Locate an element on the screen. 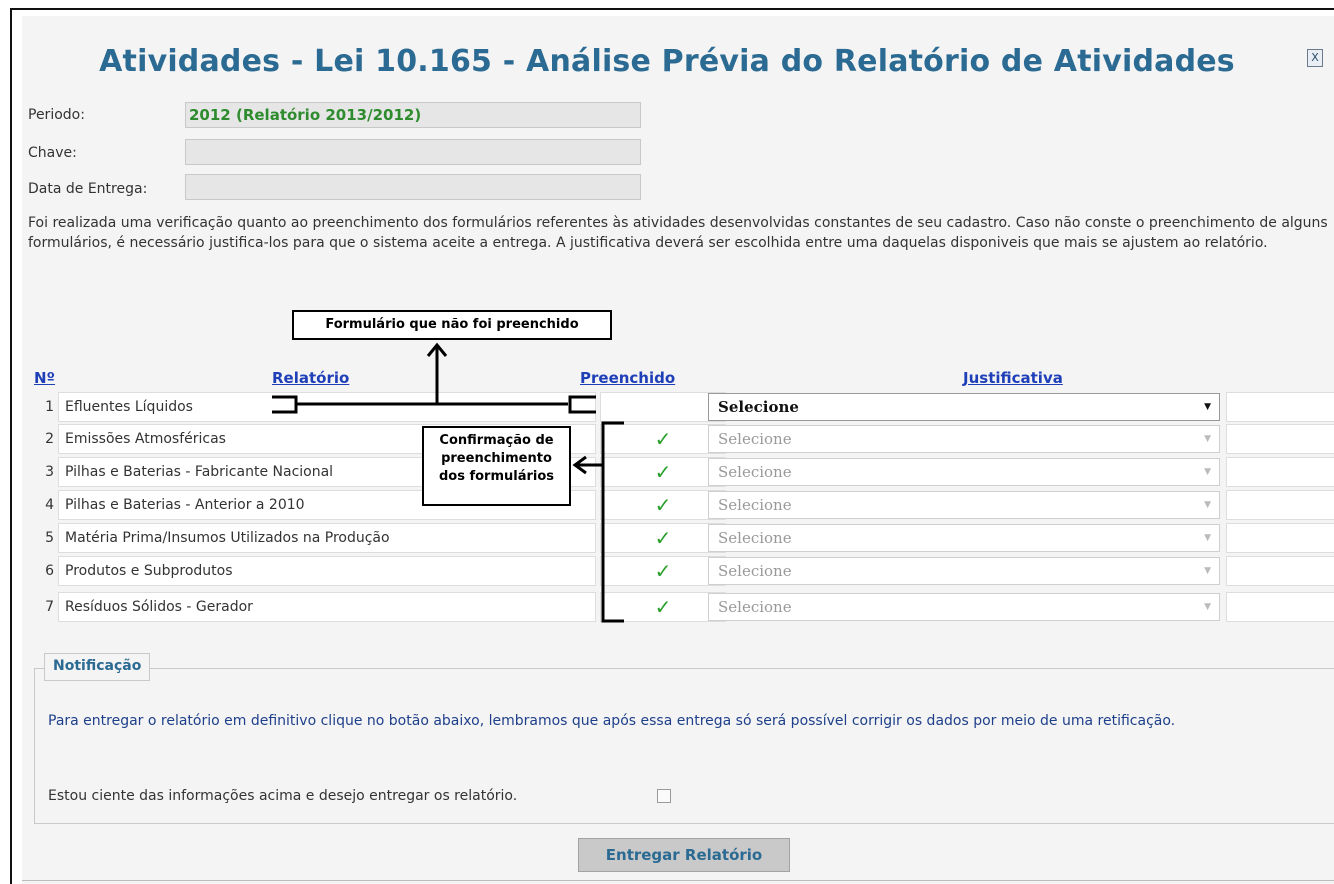 The height and width of the screenshot is (884, 1334). acknowledge-checkbox is located at coordinates (664, 796).